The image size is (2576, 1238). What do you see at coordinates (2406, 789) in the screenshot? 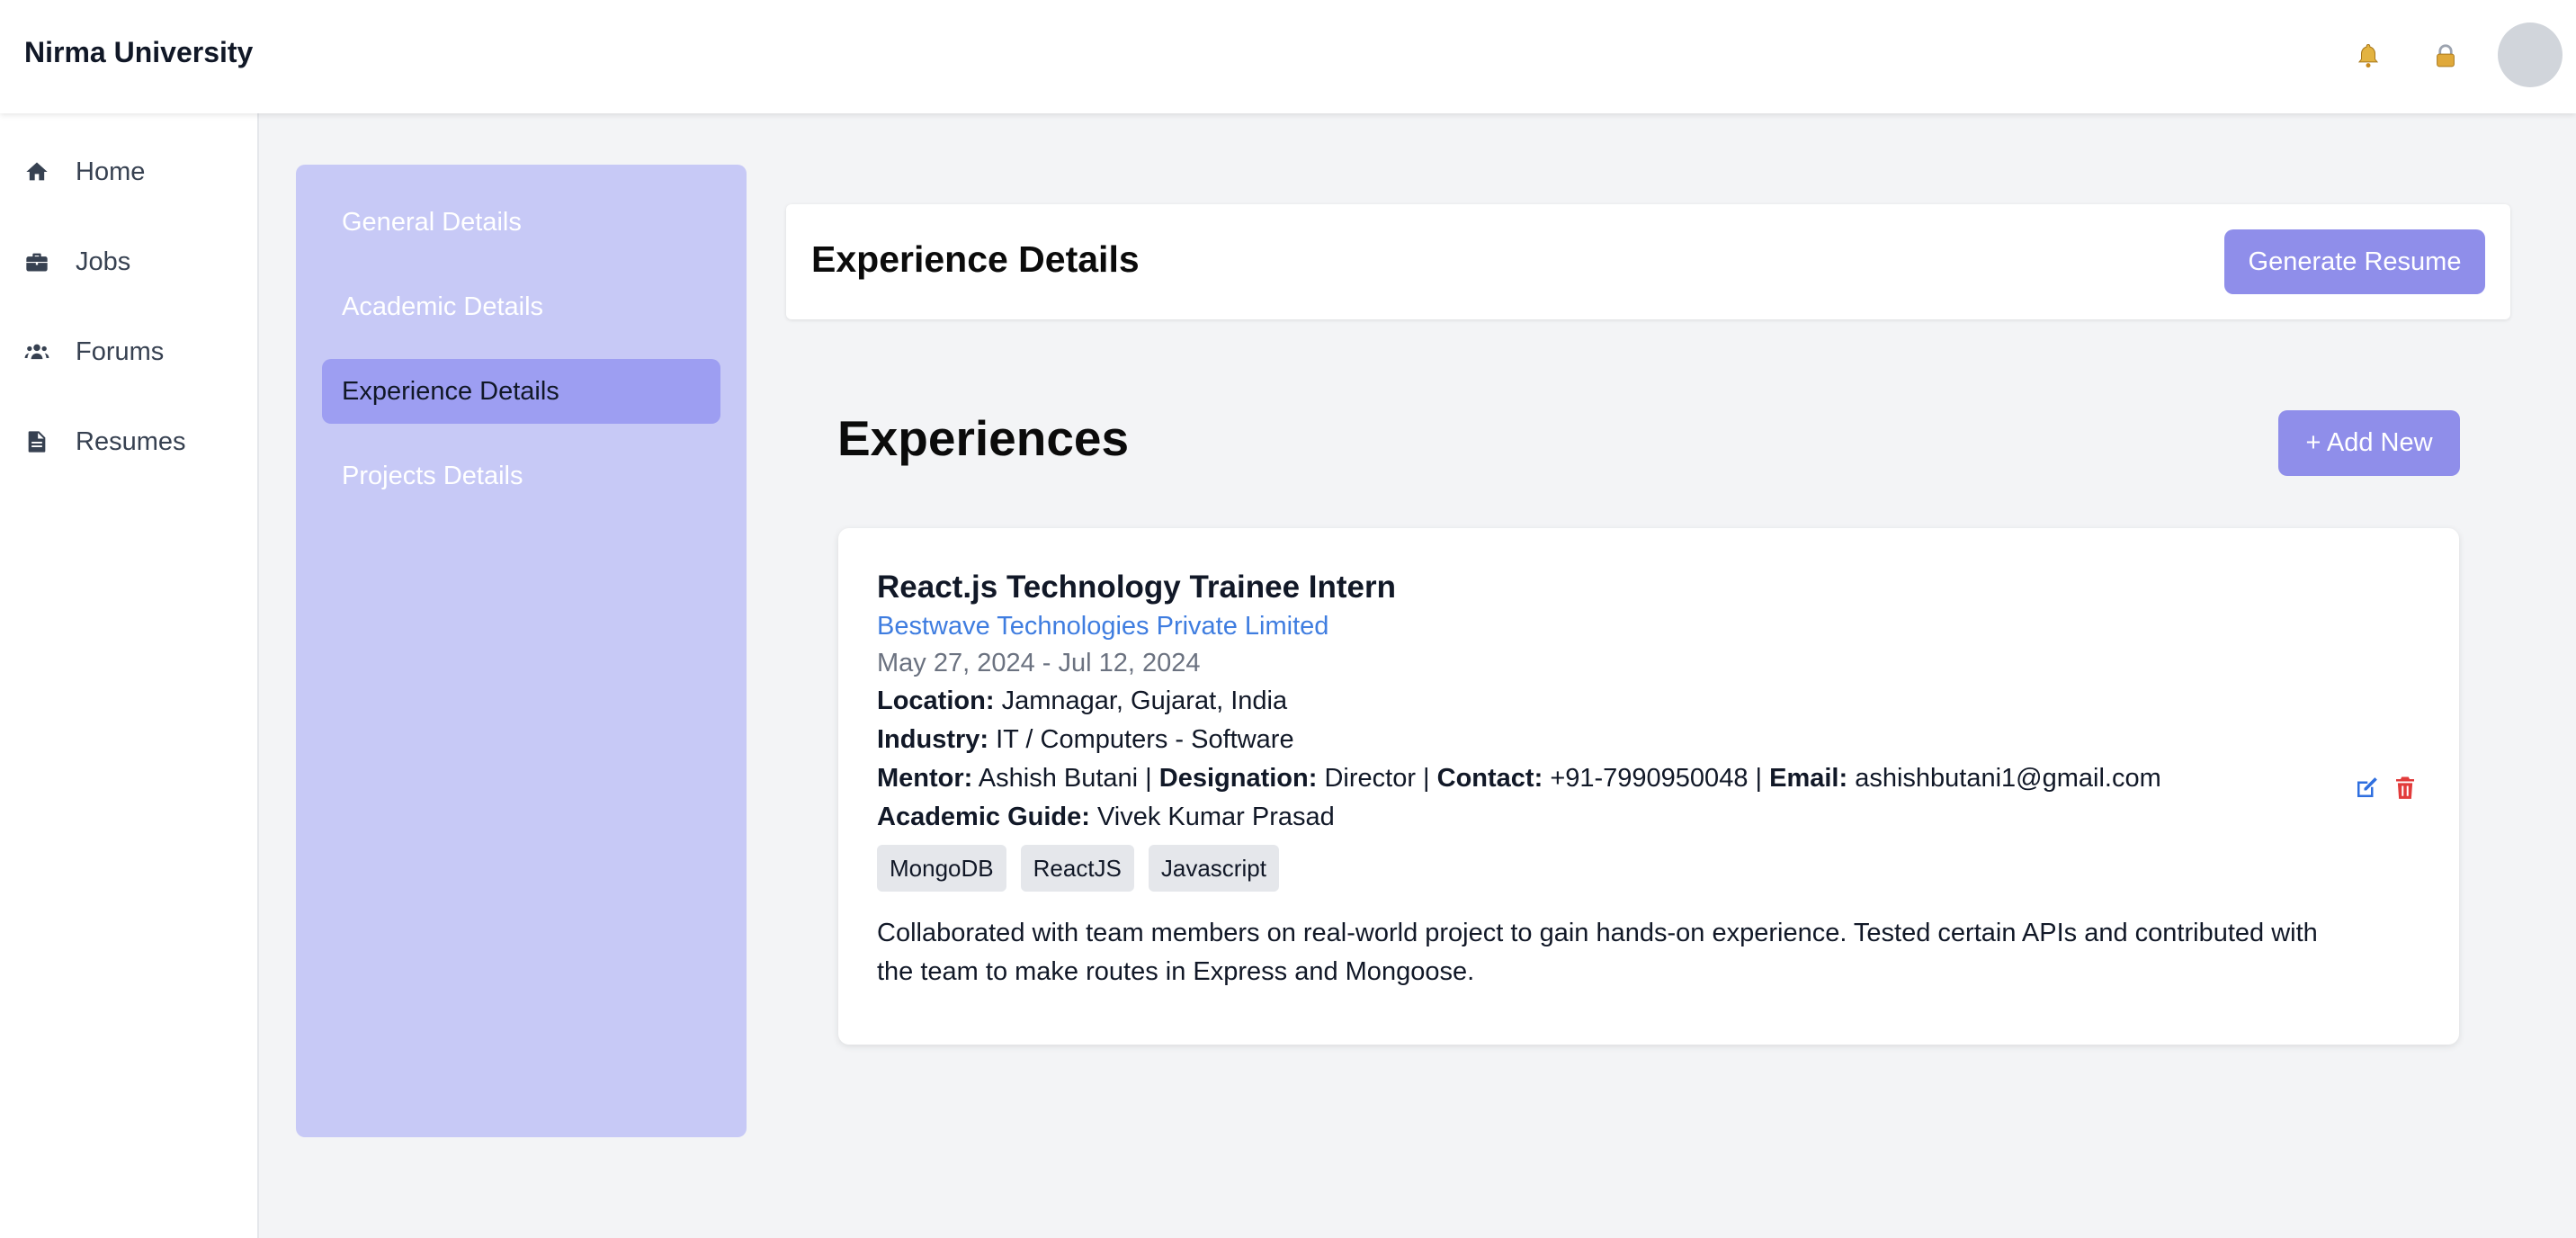
I see `delete-icon` at bounding box center [2406, 789].